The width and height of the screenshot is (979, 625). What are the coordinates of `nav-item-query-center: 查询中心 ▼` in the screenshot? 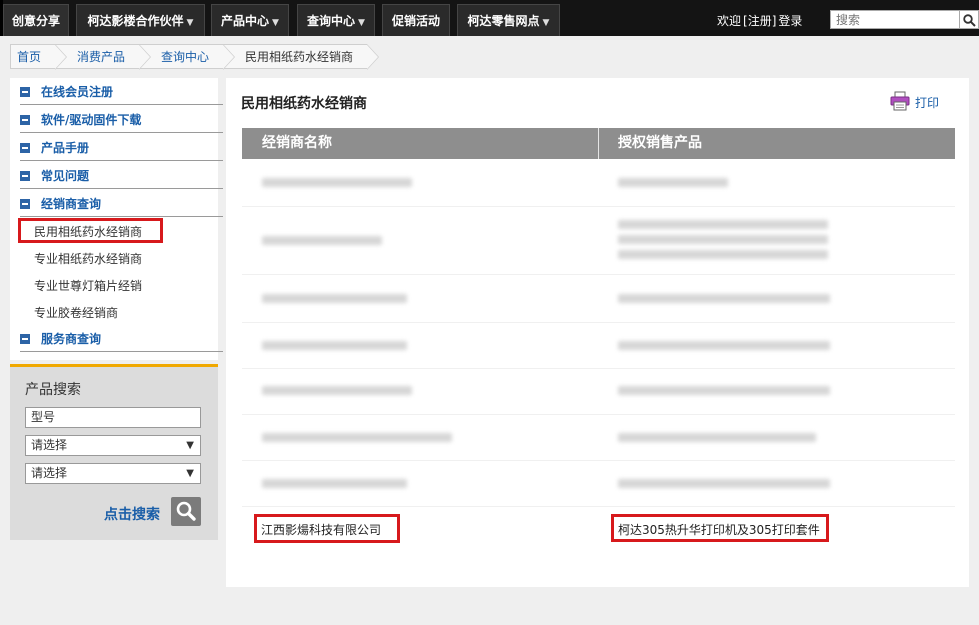 It's located at (336, 20).